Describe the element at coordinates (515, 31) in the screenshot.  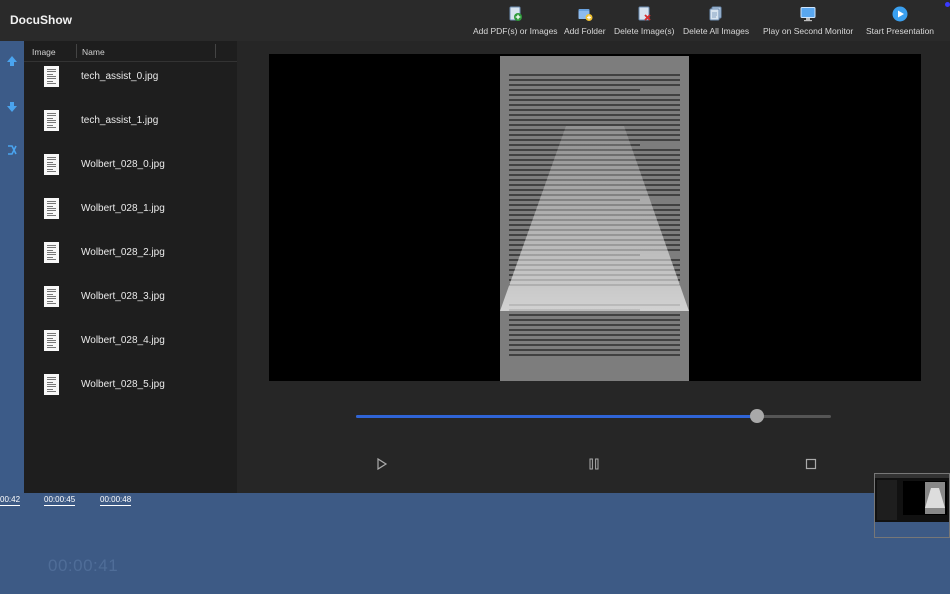
I see `add-pdf-label: Add PDF(s) or Images` at that location.